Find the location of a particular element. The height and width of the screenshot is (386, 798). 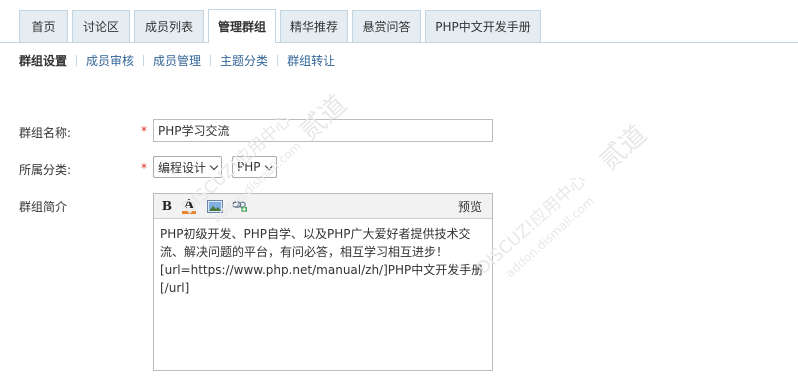

tab-manage-group: 管理群组 is located at coordinates (242, 26).